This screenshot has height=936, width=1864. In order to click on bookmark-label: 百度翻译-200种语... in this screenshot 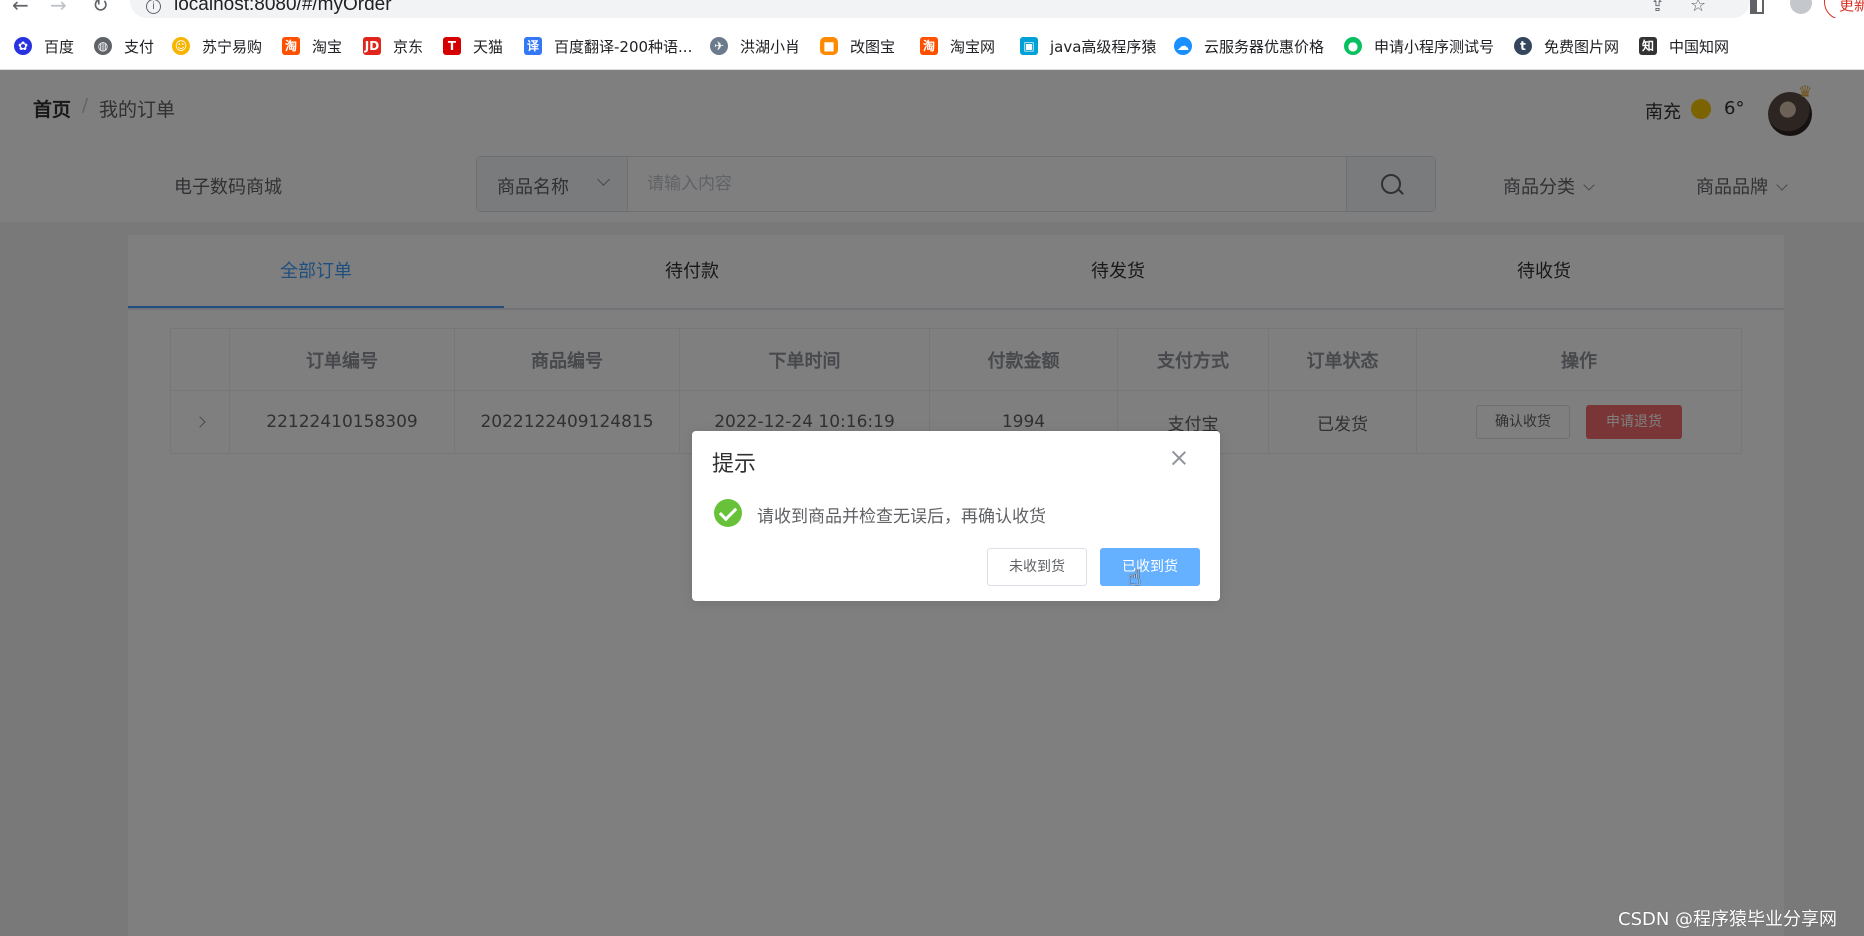, I will do `click(623, 46)`.